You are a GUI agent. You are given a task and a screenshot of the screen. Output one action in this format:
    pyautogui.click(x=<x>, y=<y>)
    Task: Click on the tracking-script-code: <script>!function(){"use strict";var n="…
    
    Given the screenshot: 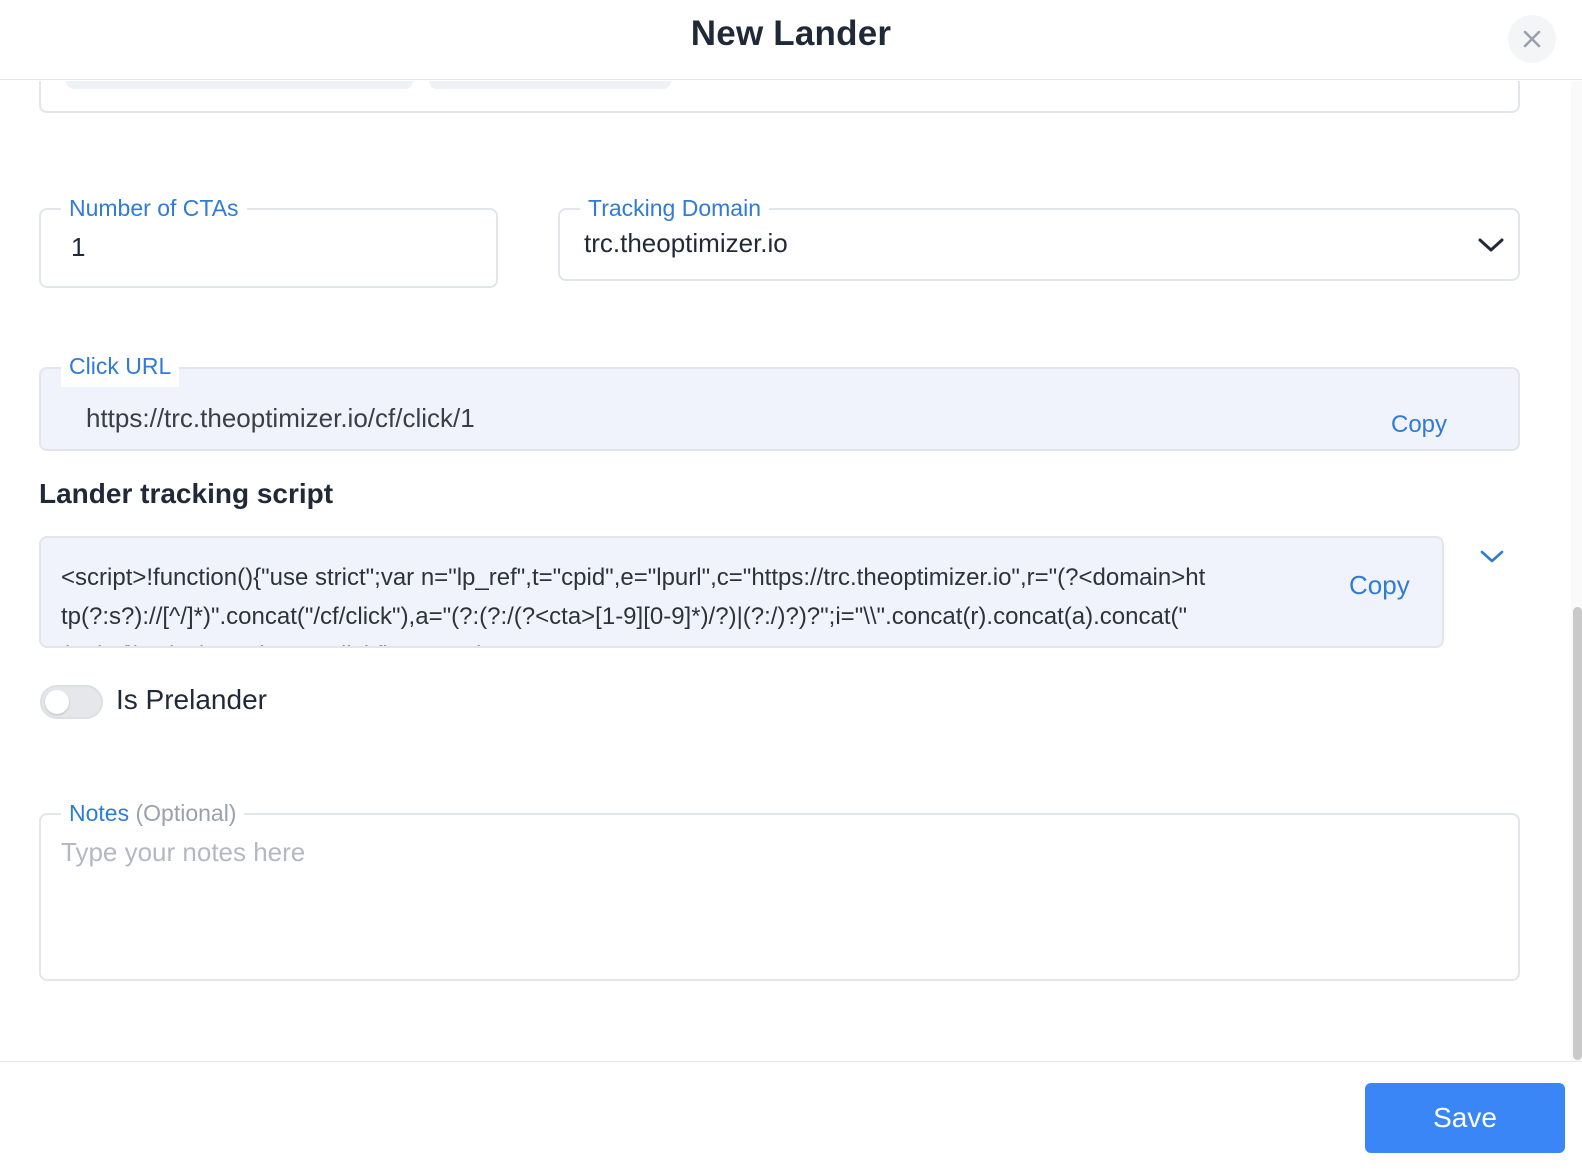 What is the action you would take?
    pyautogui.click(x=633, y=605)
    